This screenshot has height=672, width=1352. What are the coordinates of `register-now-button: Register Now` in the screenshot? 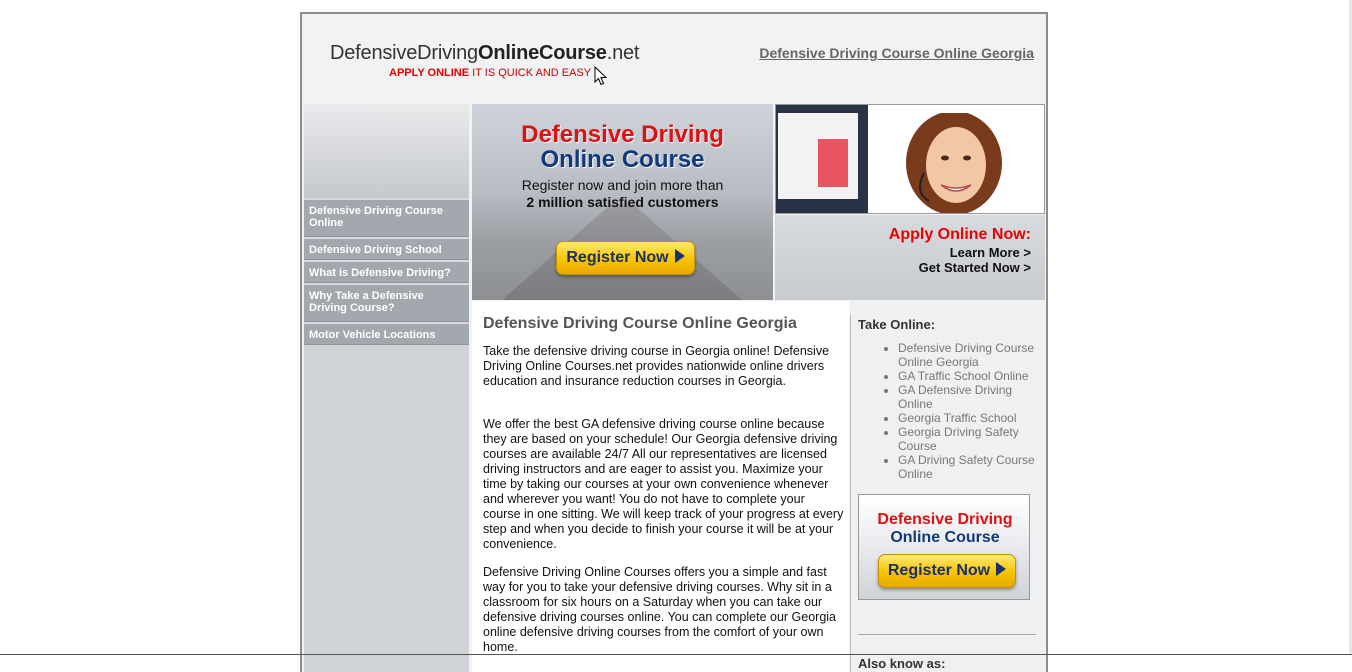 It's located at (625, 258).